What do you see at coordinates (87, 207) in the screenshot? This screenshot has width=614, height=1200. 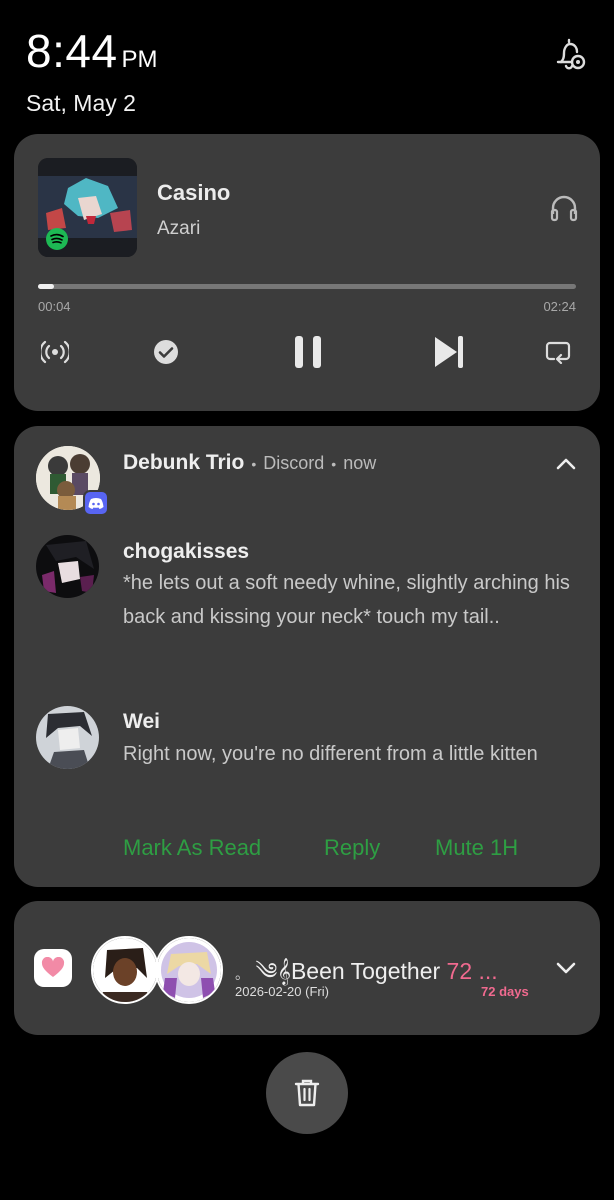 I see `album-art` at bounding box center [87, 207].